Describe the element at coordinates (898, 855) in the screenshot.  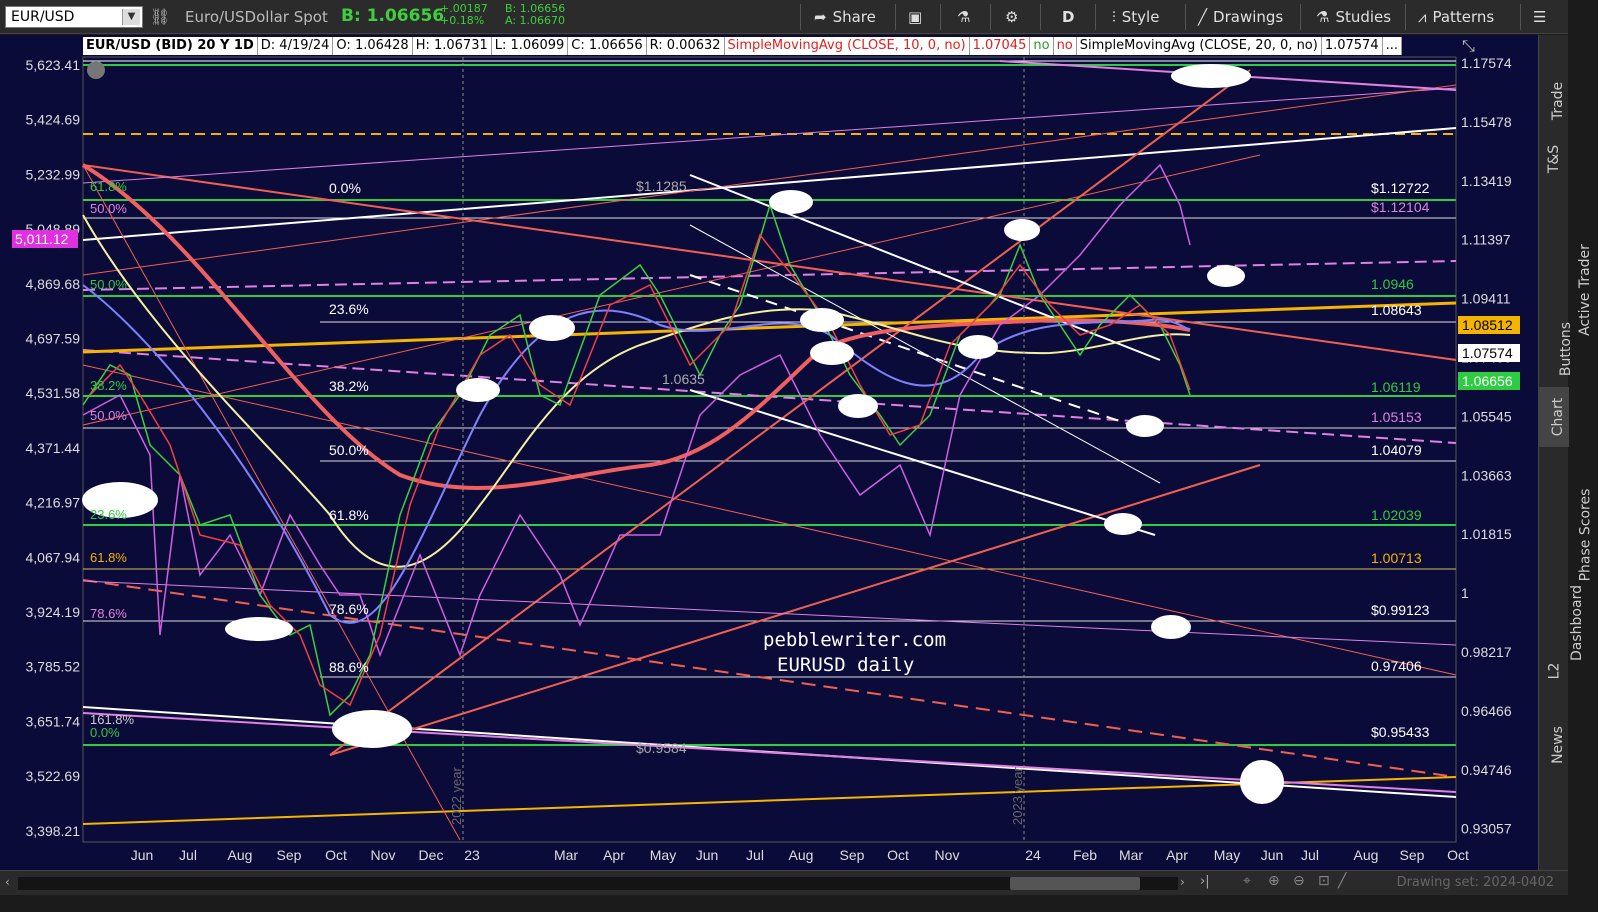
I see `x-axis-tick: Oct` at that location.